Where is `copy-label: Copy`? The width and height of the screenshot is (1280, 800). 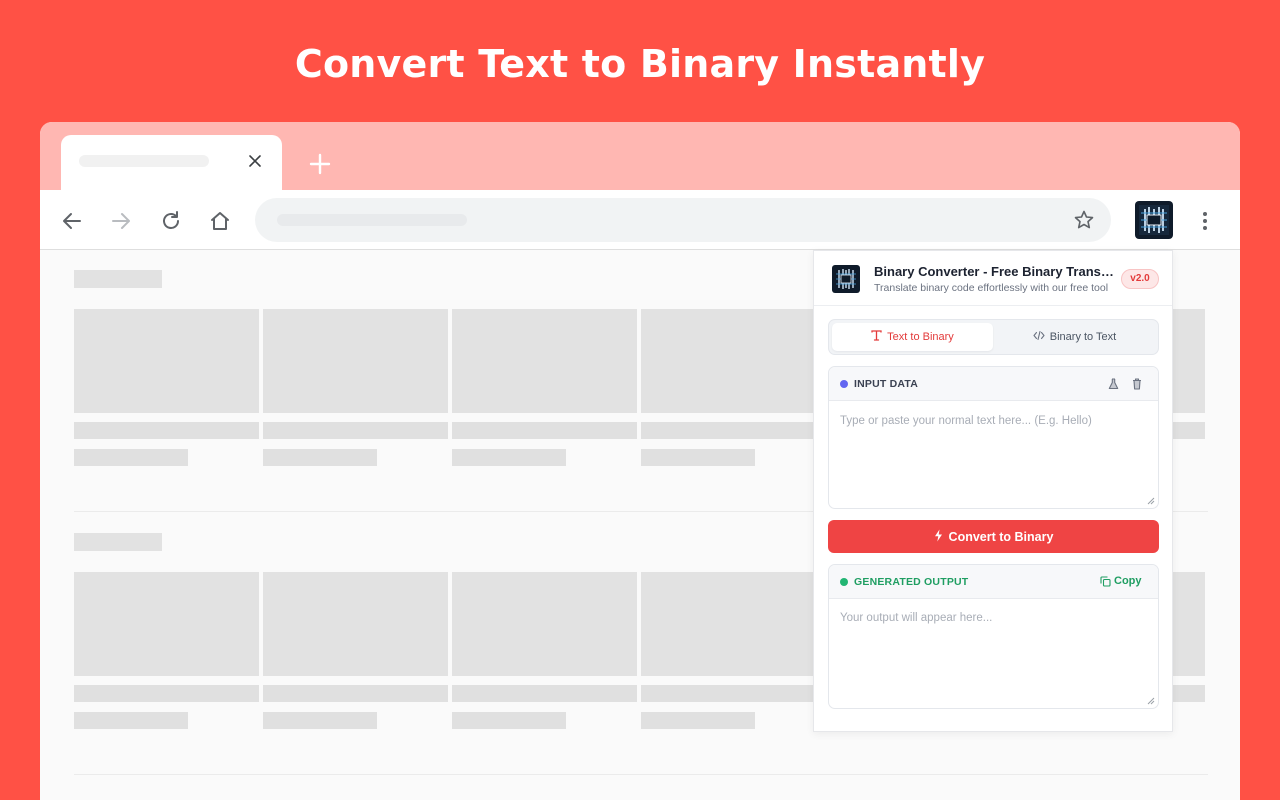 copy-label: Copy is located at coordinates (1128, 581).